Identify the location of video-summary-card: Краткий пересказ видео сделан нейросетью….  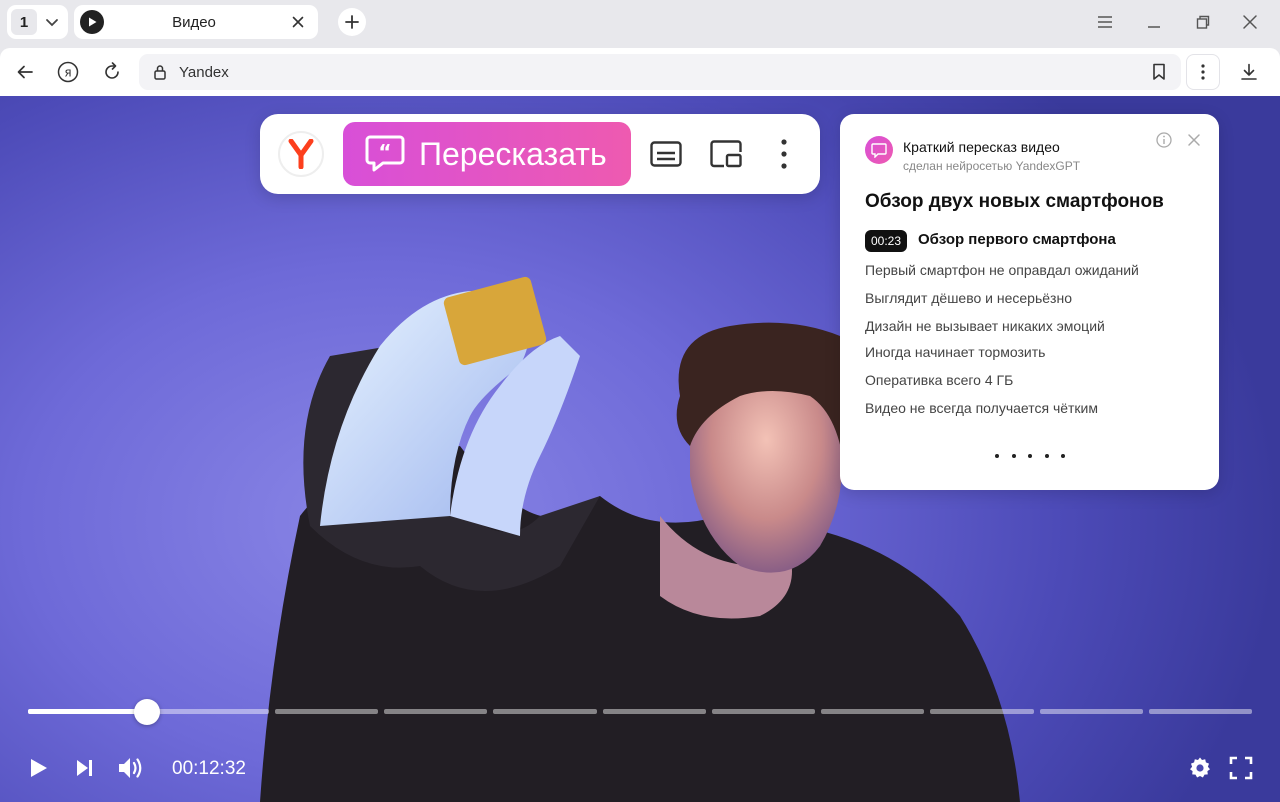
(1029, 302).